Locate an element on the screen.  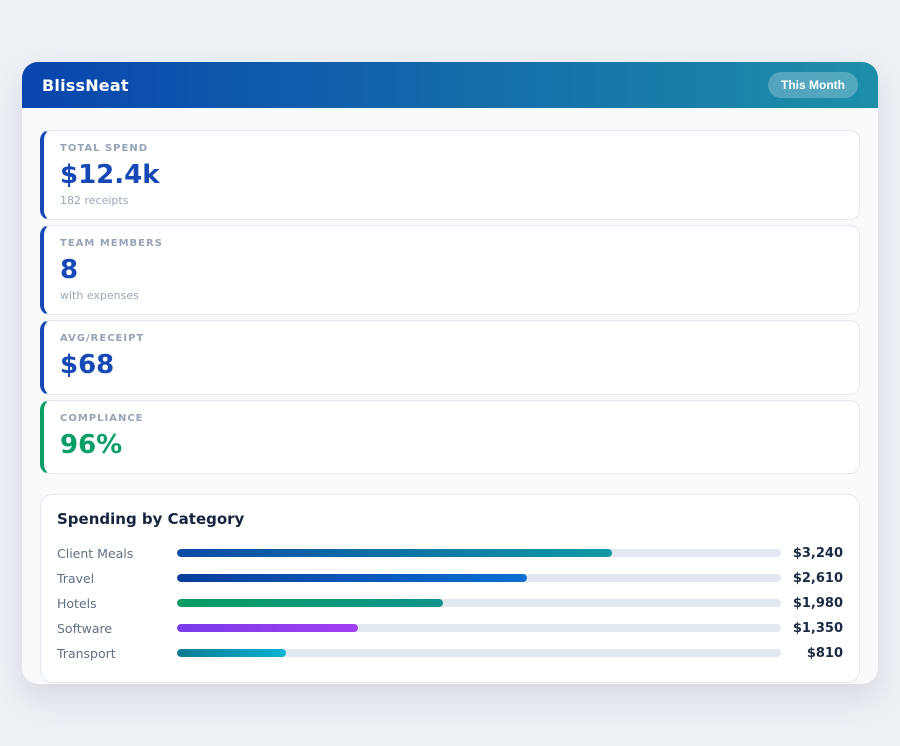
stat-card-team-members: TEAM MEMBERS 8 with expenses is located at coordinates (450, 270).